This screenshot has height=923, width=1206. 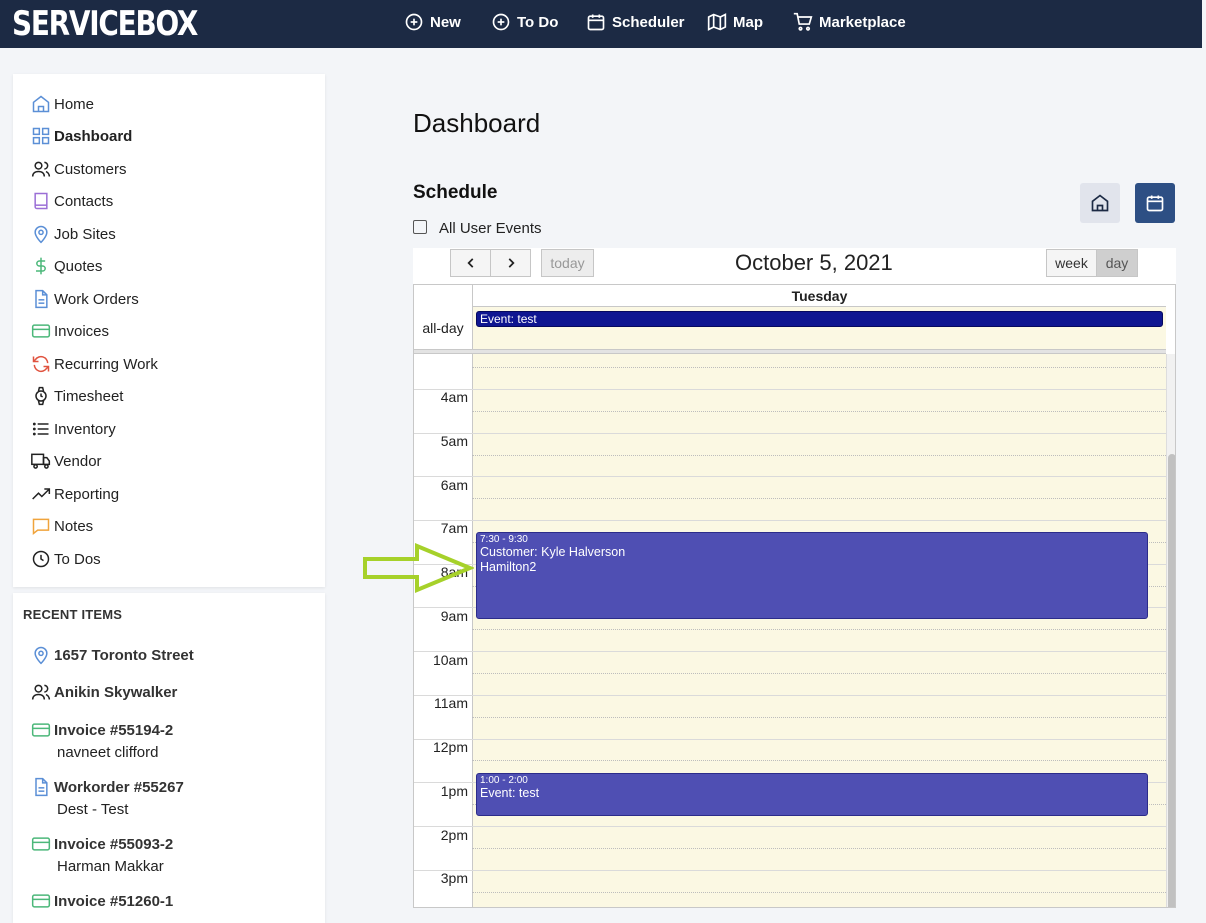 What do you see at coordinates (735, 22) in the screenshot?
I see `nav-map: Map` at bounding box center [735, 22].